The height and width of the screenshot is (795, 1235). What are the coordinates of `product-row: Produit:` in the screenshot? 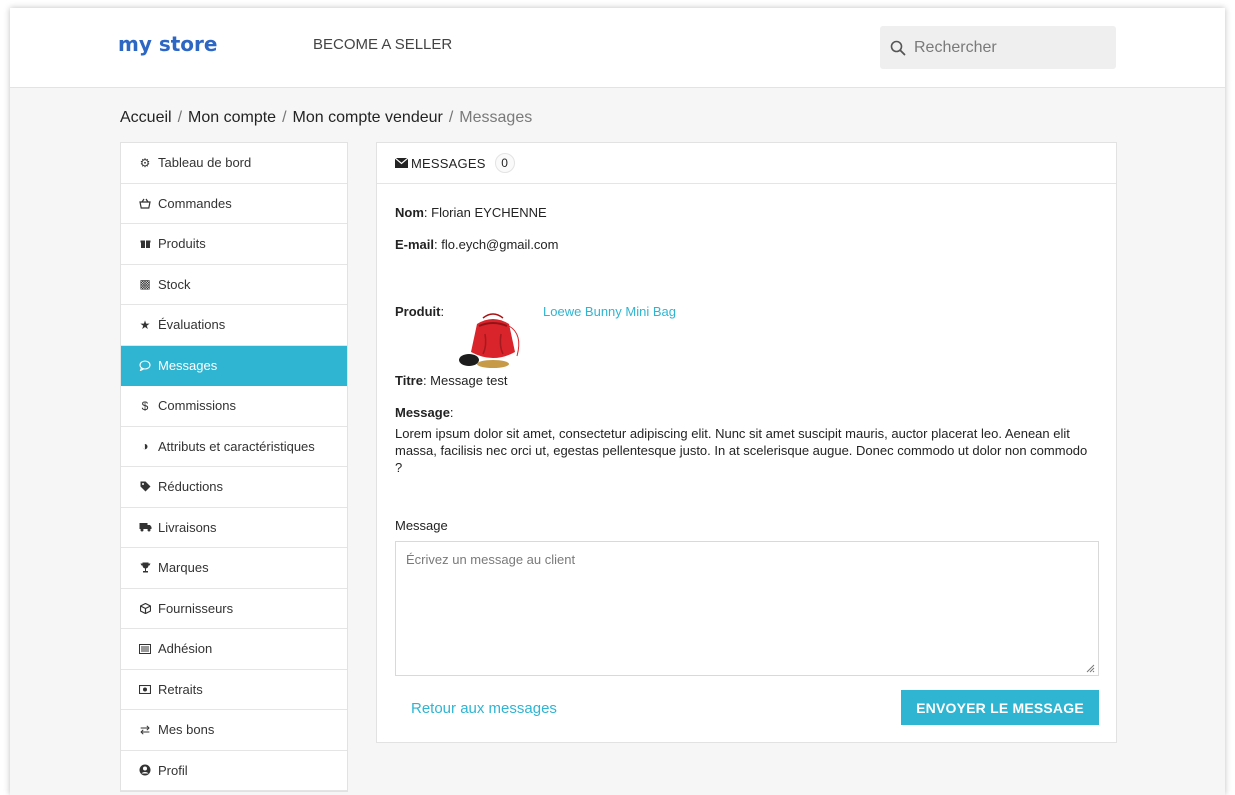 It's located at (420, 311).